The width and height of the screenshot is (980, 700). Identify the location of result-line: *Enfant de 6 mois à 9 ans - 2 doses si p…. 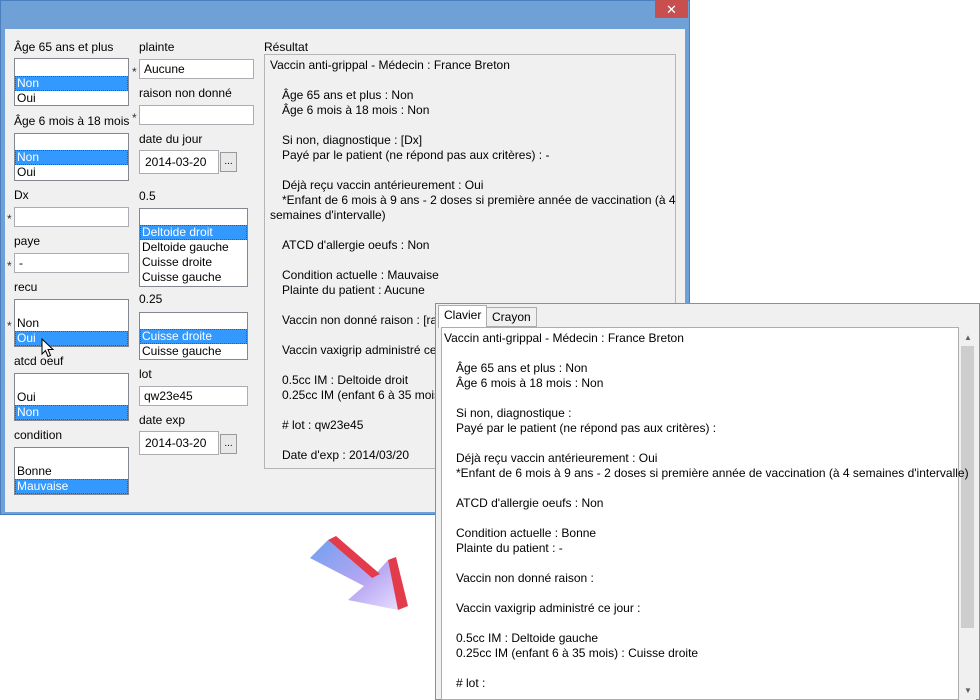
(479, 200).